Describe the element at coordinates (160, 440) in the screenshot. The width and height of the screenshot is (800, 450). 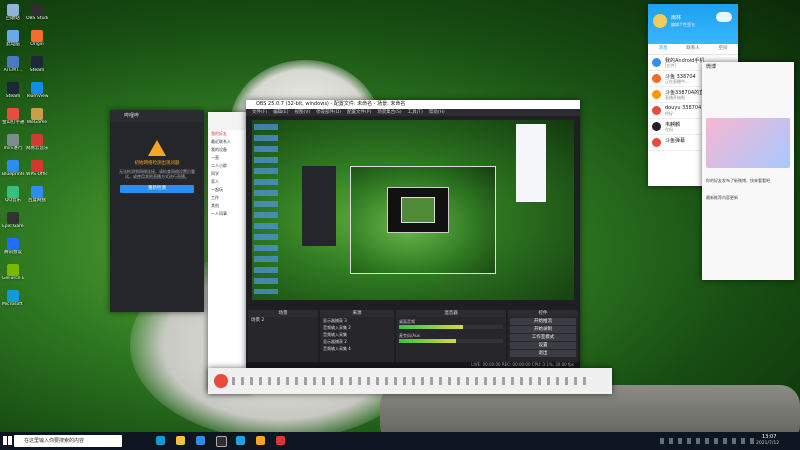
I see `edge-icon` at that location.